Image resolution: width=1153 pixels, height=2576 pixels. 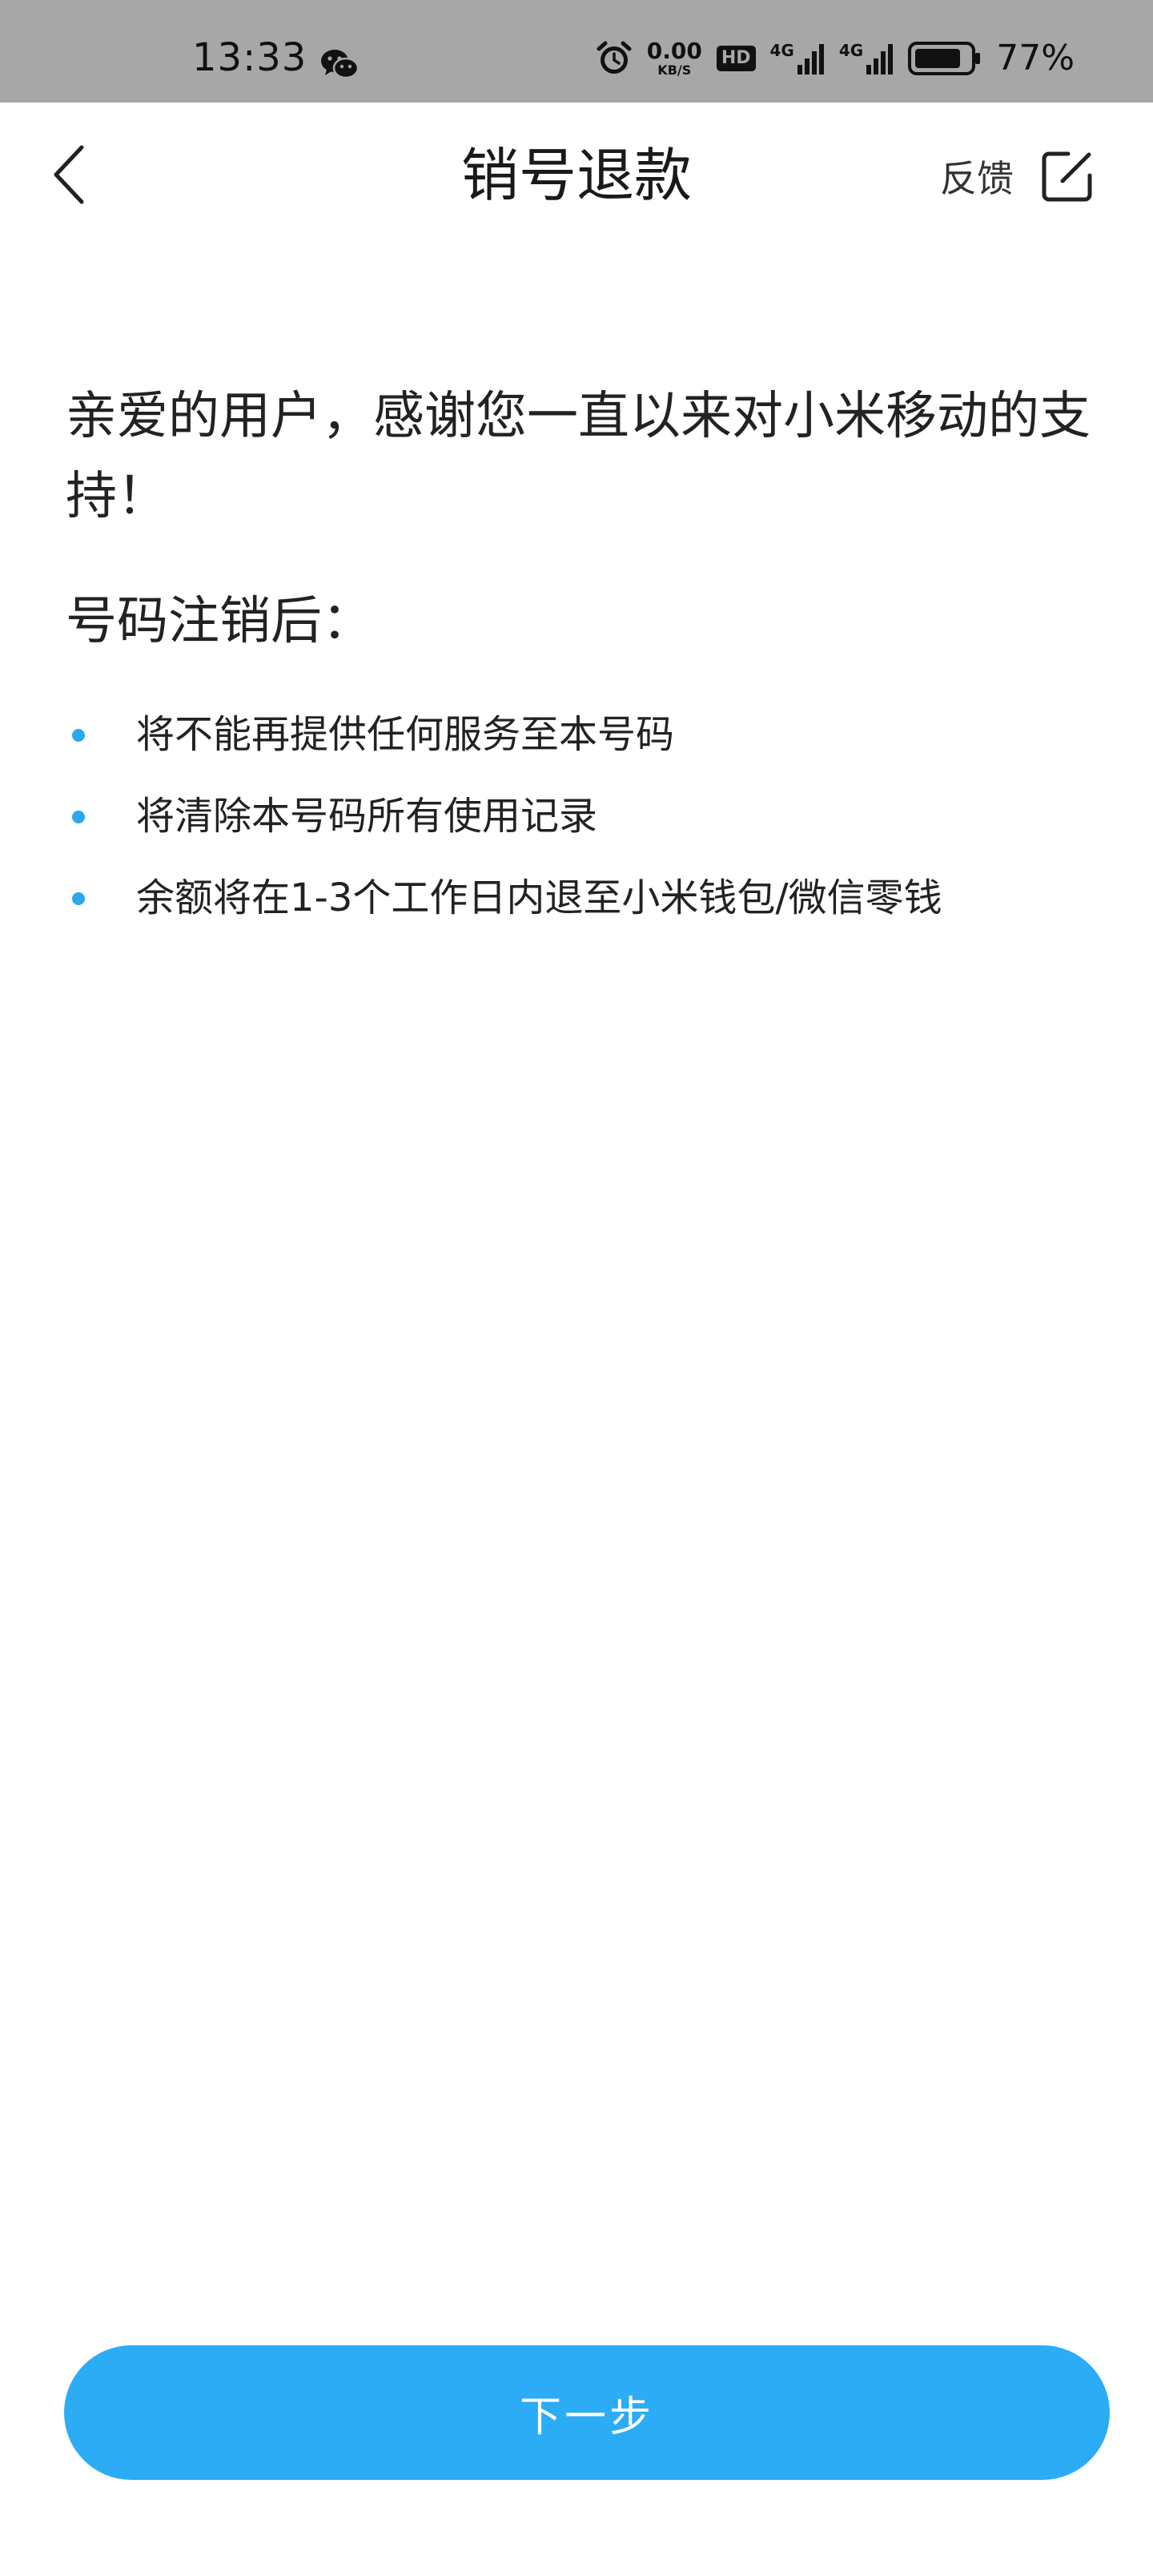 What do you see at coordinates (615, 58) in the screenshot?
I see `alarm-icon` at bounding box center [615, 58].